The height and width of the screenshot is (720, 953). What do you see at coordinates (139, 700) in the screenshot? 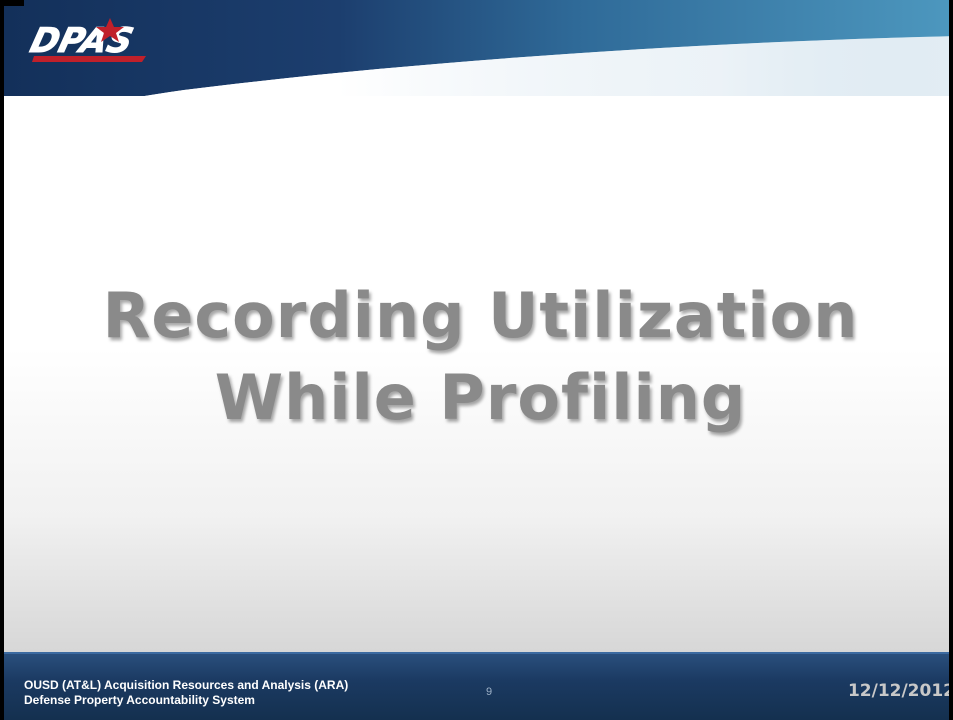
I see `footer-line-2: Defense Property Accountability System` at bounding box center [139, 700].